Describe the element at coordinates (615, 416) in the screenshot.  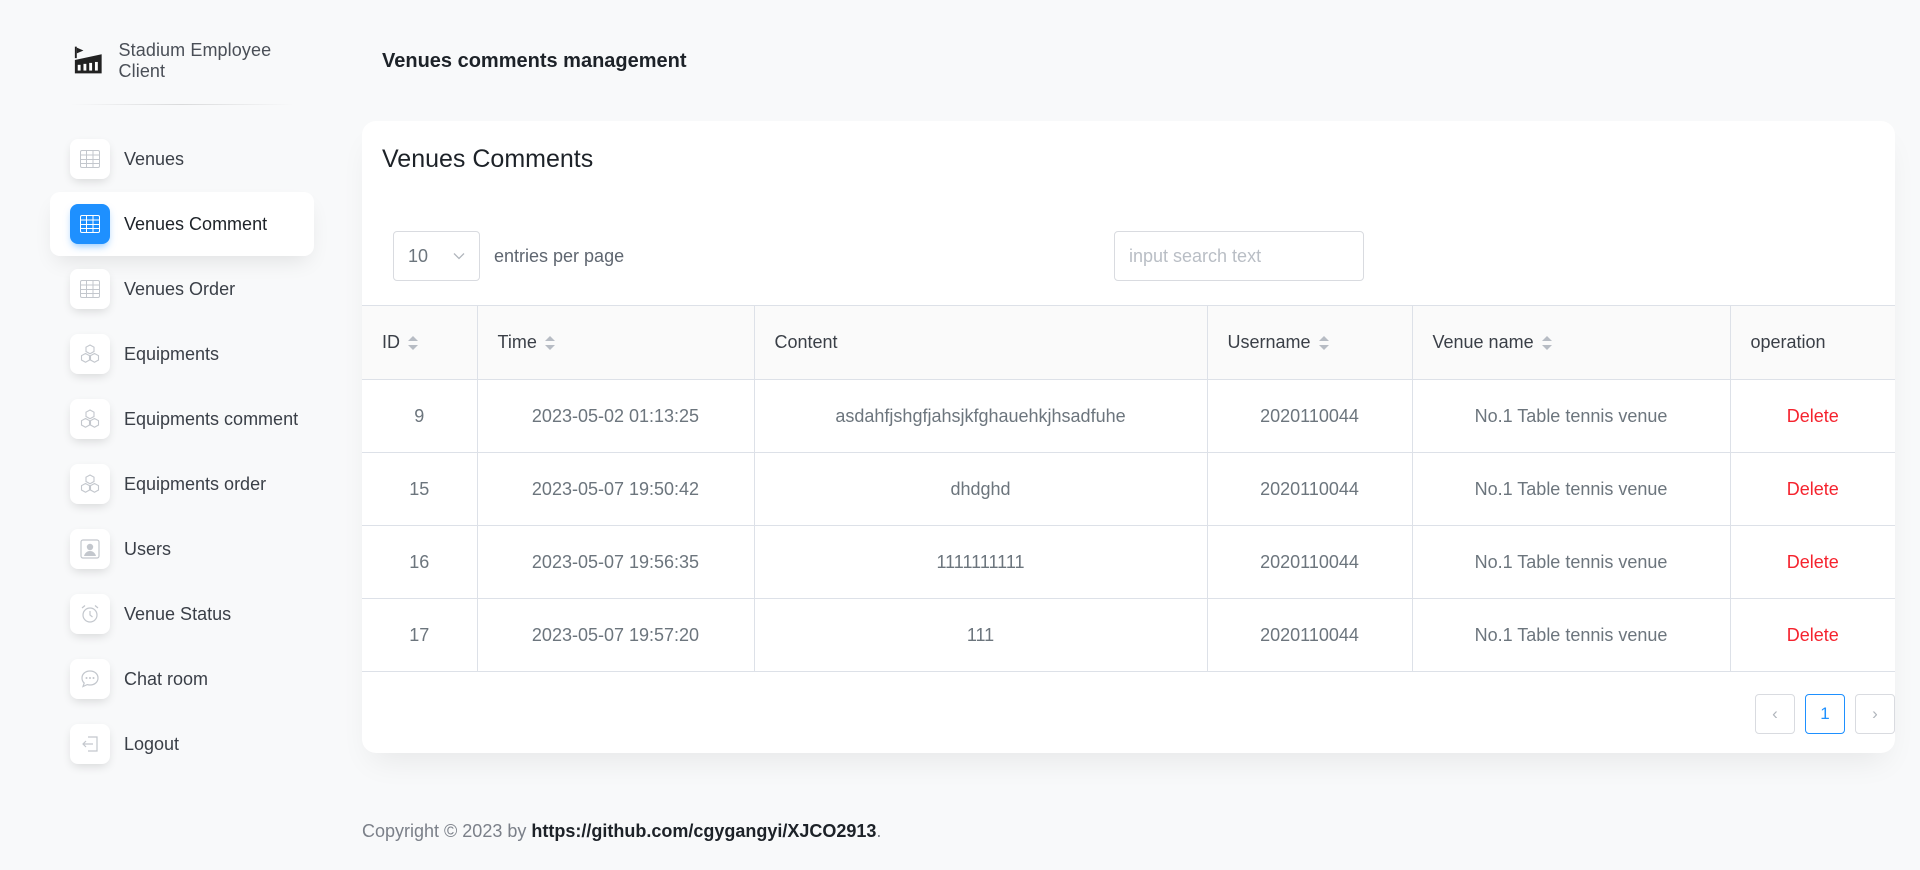
I see `cell-time: 2023-05-02 01:13:25` at that location.